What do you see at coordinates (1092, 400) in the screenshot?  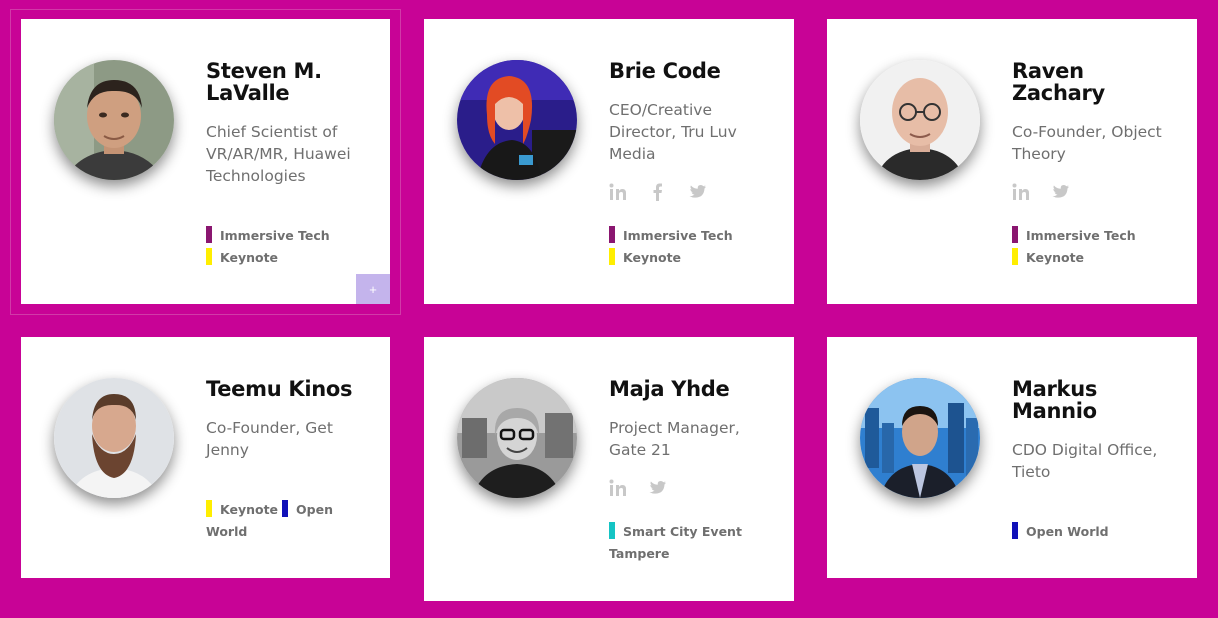 I see `speaker-name: Markus Mannio` at bounding box center [1092, 400].